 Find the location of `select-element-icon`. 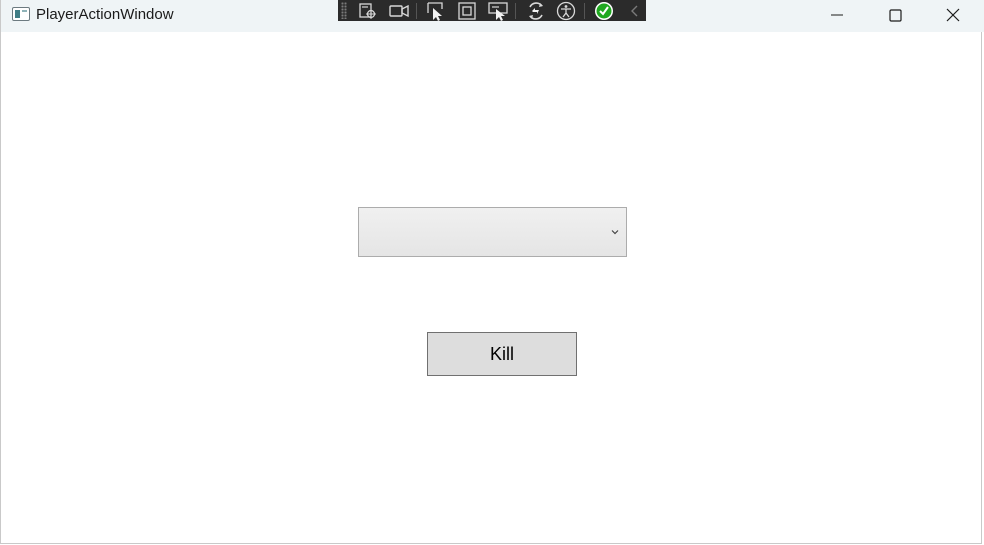

select-element-icon is located at coordinates (436, 10).